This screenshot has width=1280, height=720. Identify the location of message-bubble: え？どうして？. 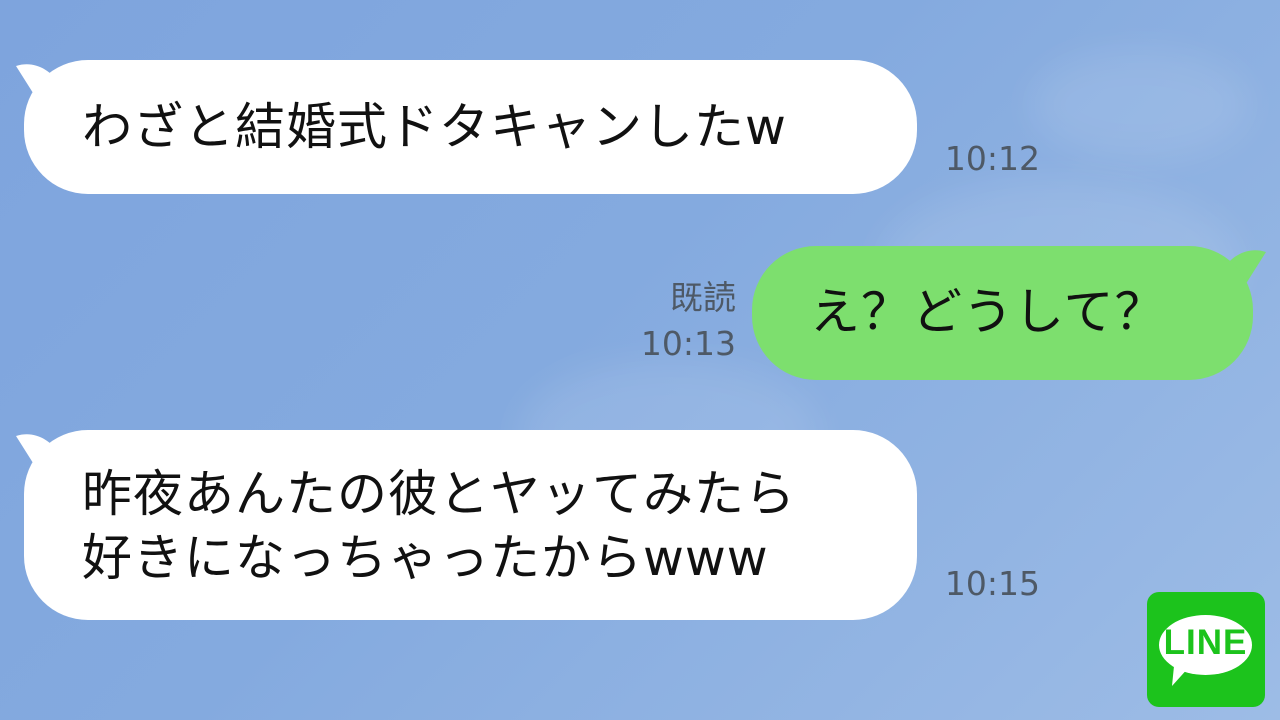
(1002, 313).